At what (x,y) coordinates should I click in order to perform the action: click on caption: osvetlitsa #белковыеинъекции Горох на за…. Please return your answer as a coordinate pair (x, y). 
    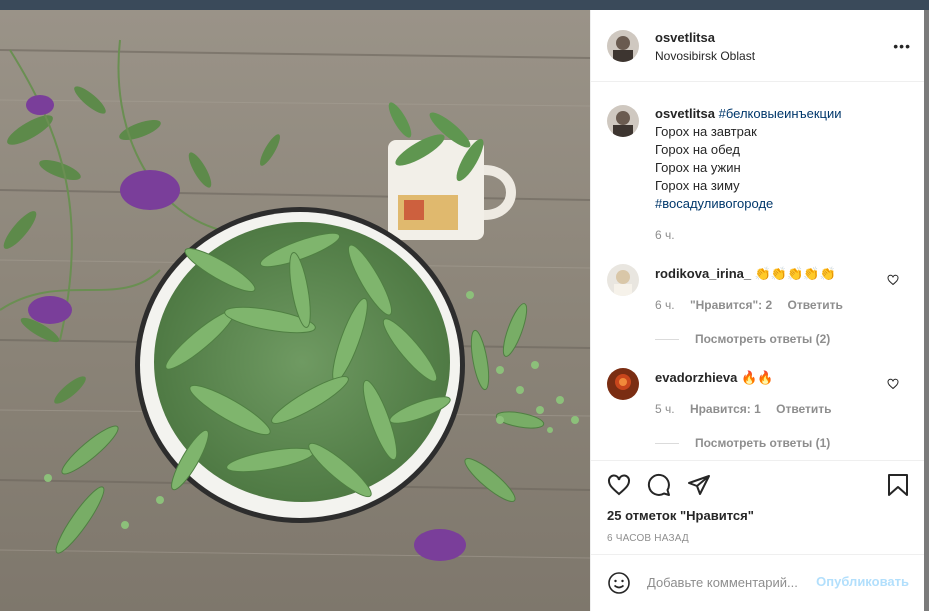
    Looking at the image, I should click on (780, 159).